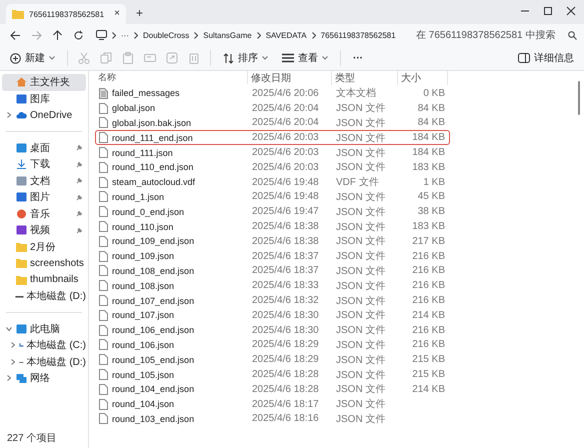 The height and width of the screenshot is (448, 584). Describe the element at coordinates (40, 181) in the screenshot. I see `sidebar-label: 文档` at that location.